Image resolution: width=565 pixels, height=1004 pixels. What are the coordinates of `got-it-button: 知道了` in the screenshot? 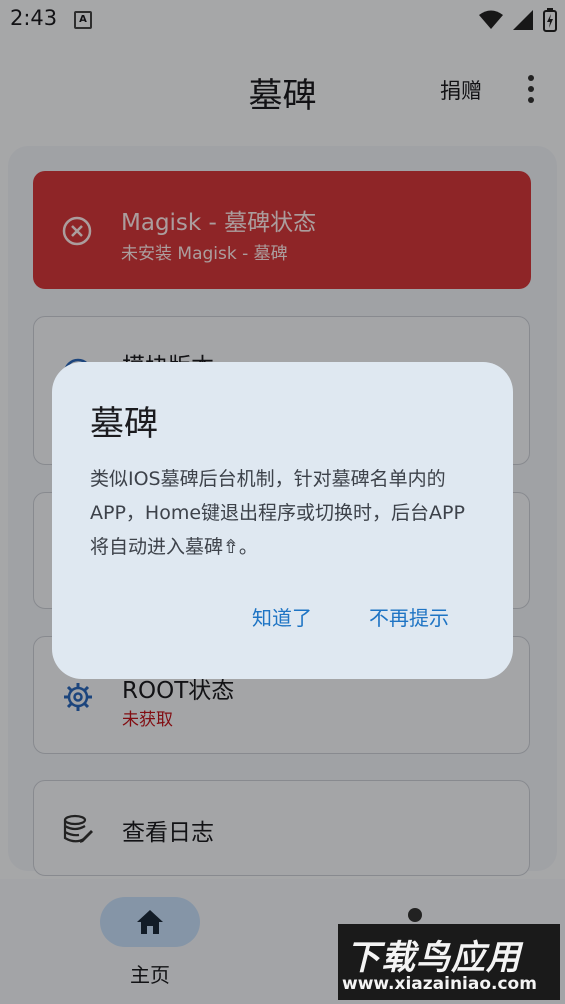 It's located at (282, 616).